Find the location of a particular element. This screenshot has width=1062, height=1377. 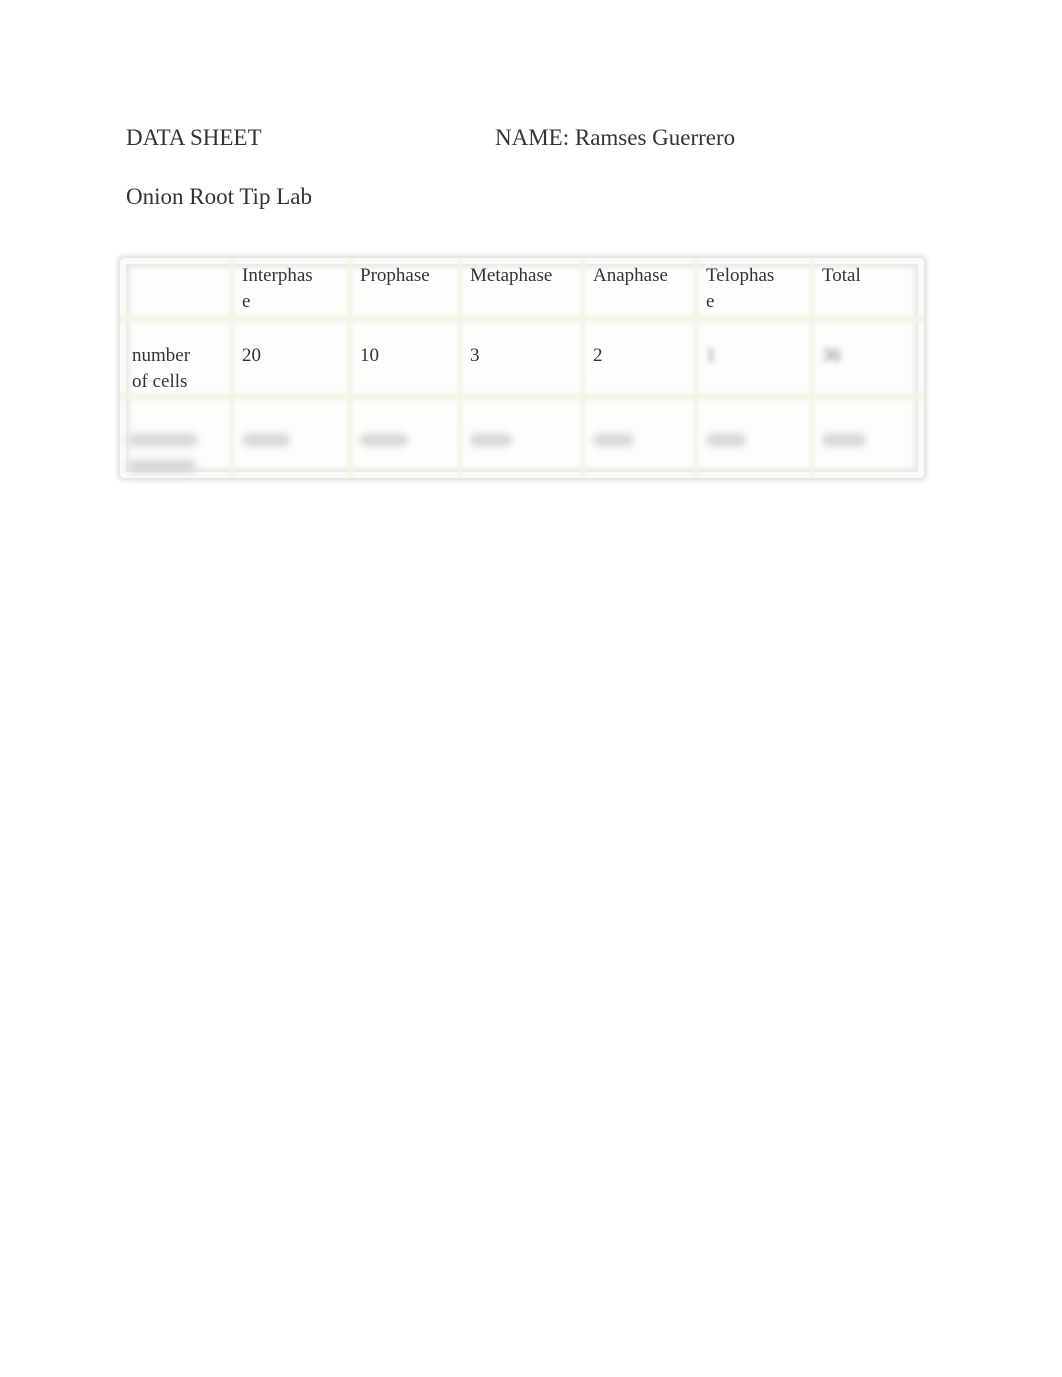

column-header-telophase: Telophas e is located at coordinates (740, 288).